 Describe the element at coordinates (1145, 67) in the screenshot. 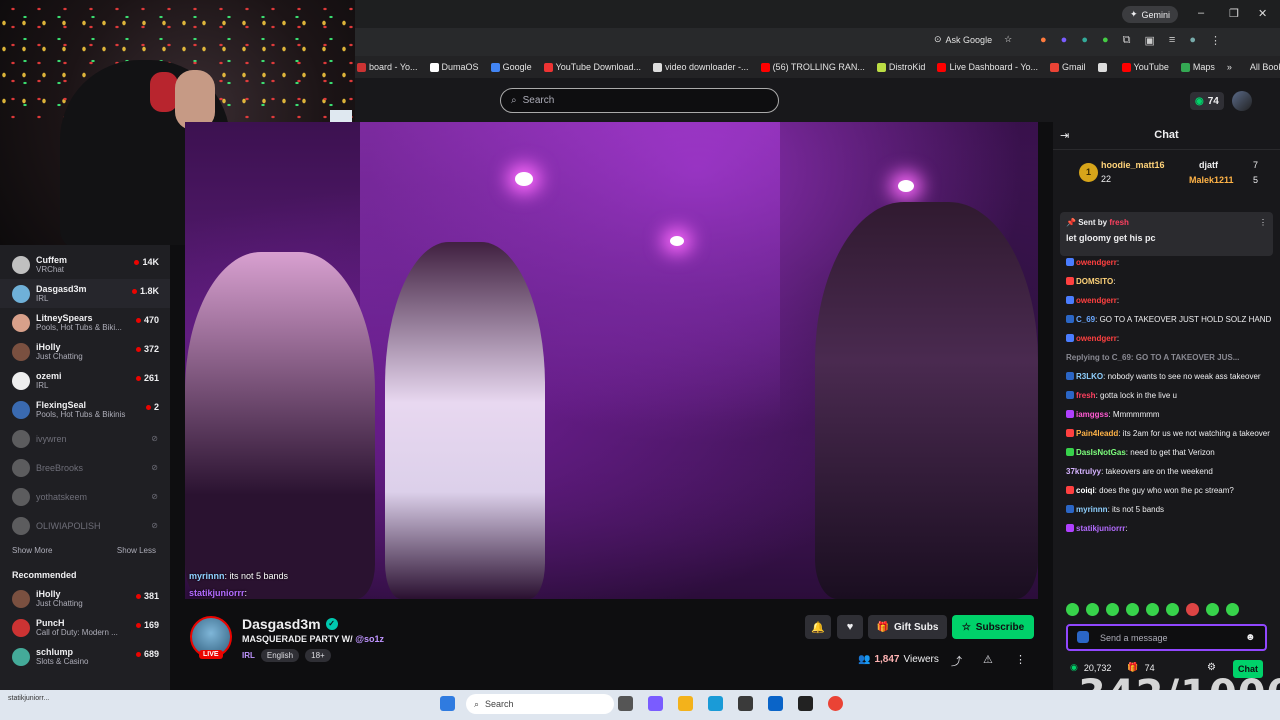

I see `bookmark-item: YouTube` at that location.